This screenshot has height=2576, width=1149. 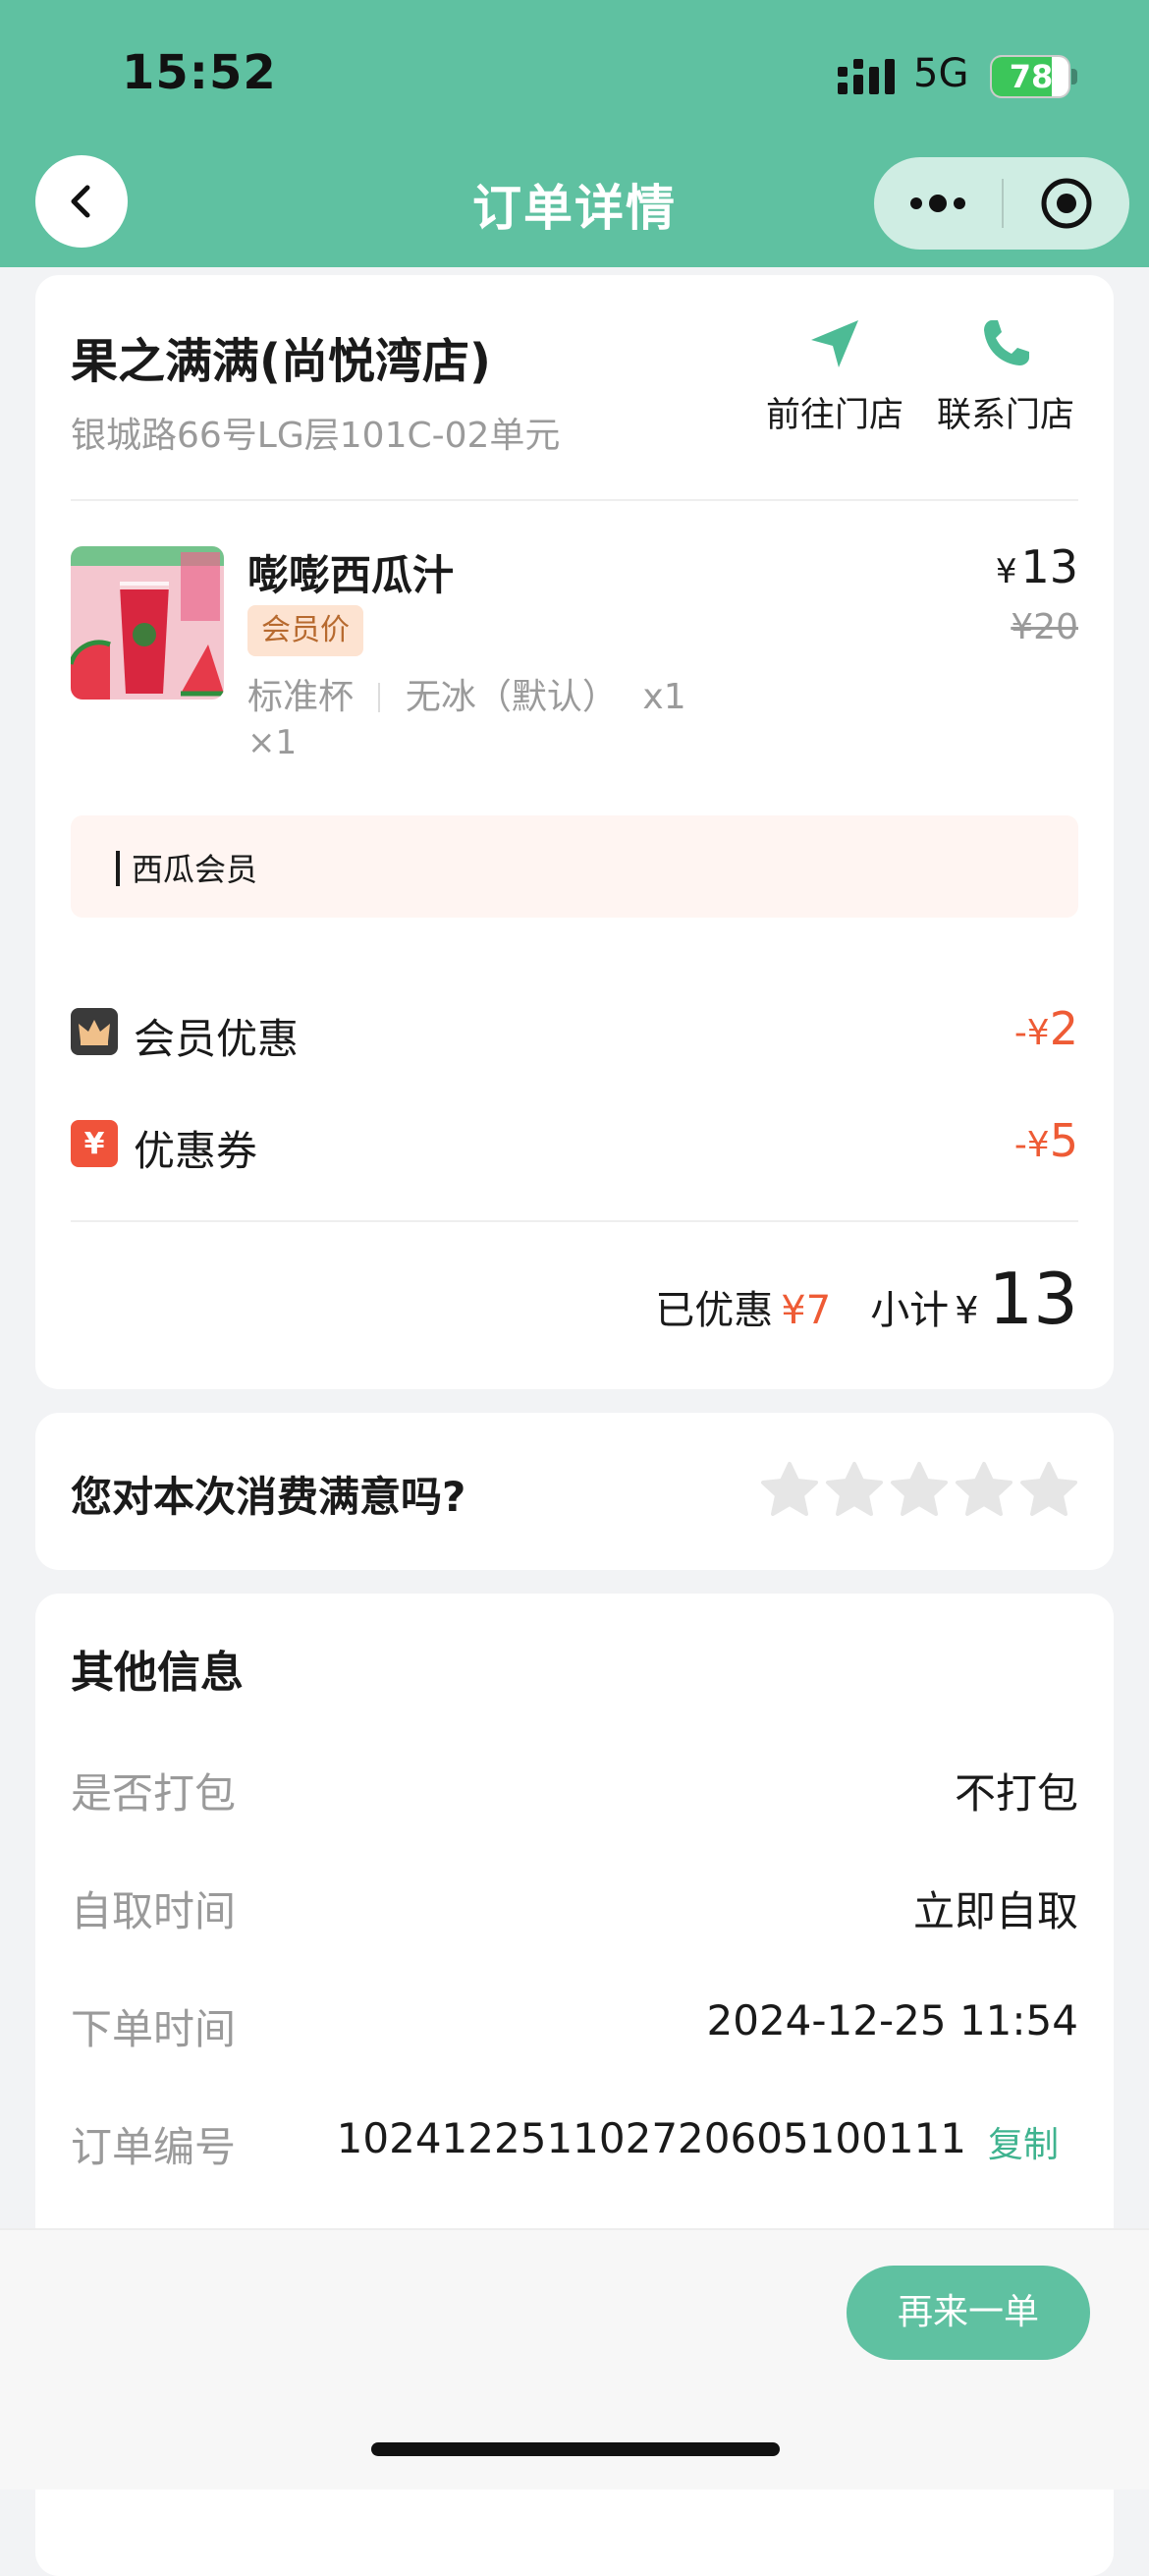 What do you see at coordinates (268, 1497) in the screenshot?
I see `rating-question: 您对本次消费满意吗?` at bounding box center [268, 1497].